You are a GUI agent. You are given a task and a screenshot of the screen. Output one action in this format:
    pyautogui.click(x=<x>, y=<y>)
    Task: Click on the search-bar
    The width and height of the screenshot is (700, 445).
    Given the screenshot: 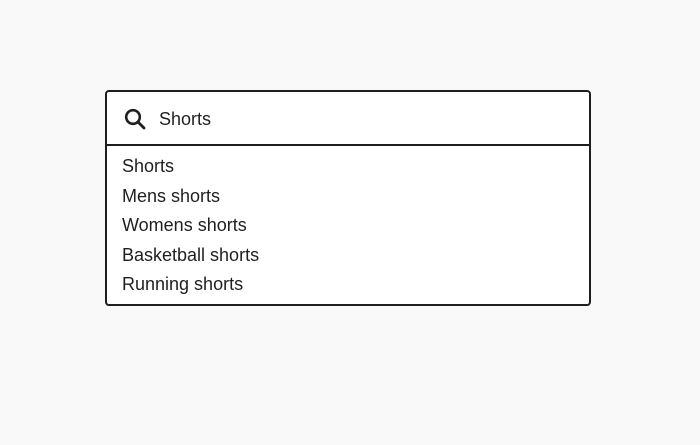 What is the action you would take?
    pyautogui.click(x=348, y=119)
    